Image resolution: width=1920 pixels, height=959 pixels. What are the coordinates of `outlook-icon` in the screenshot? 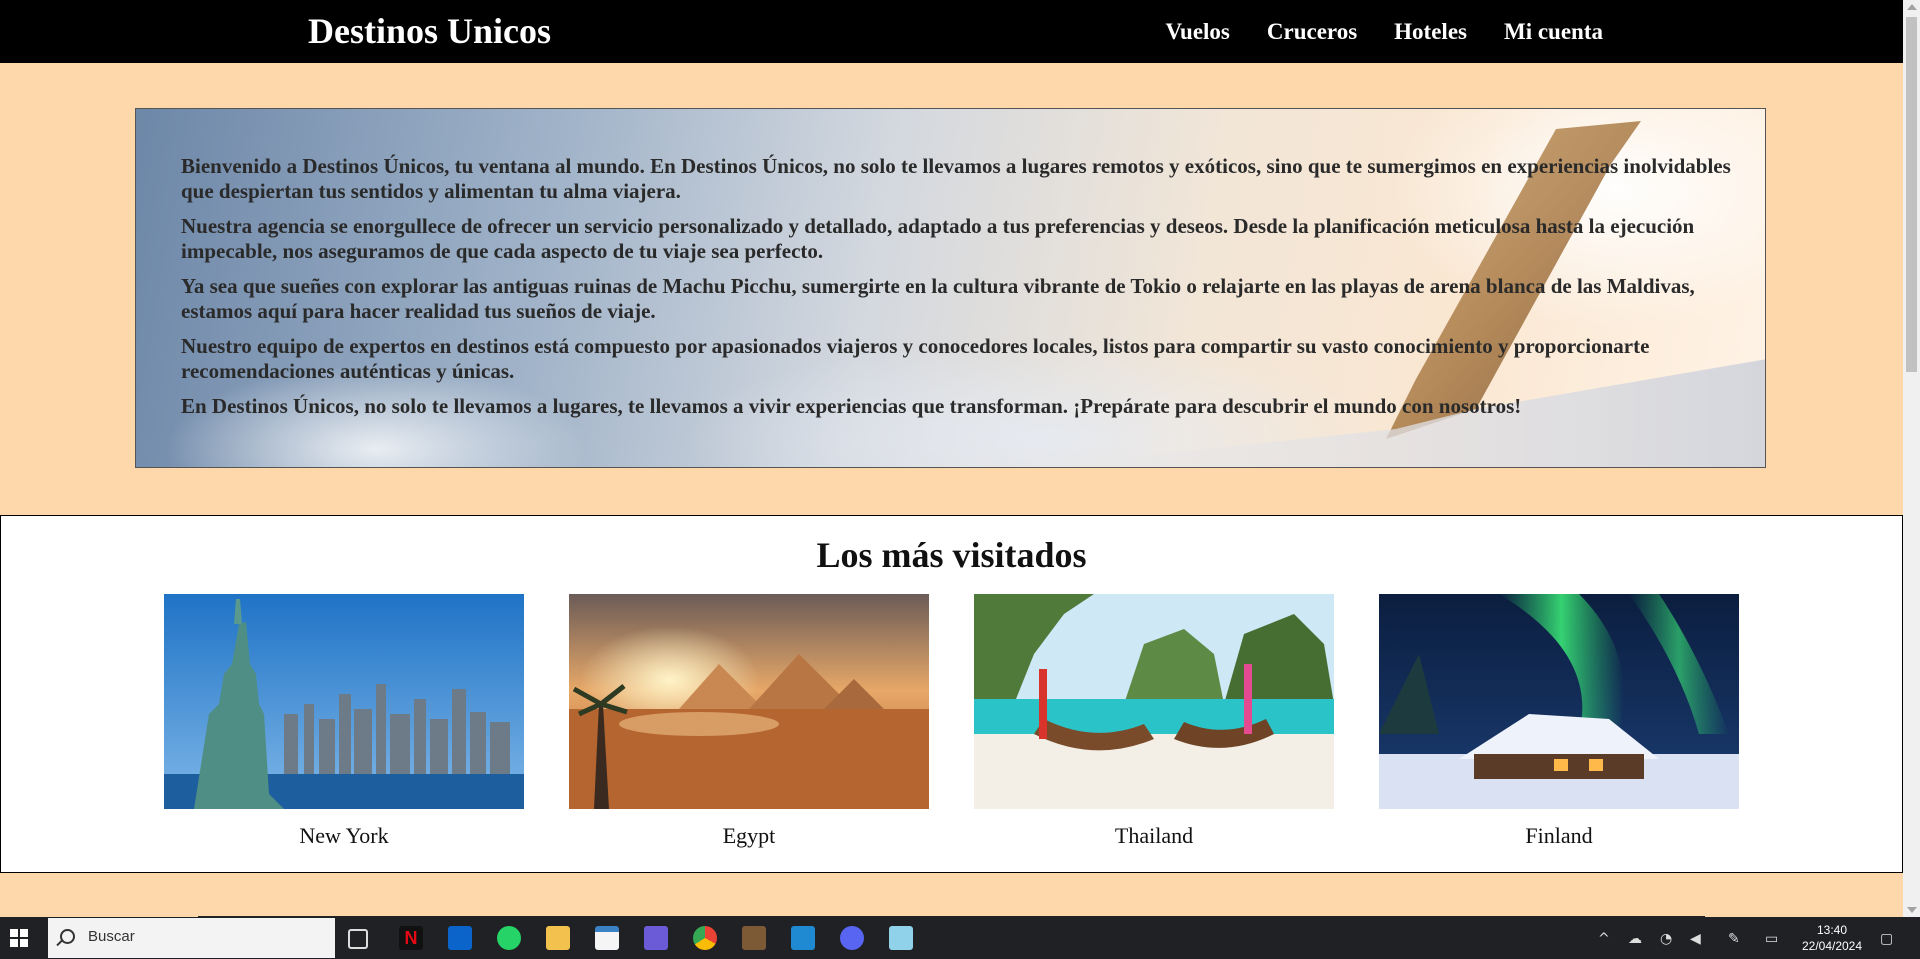 It's located at (460, 938).